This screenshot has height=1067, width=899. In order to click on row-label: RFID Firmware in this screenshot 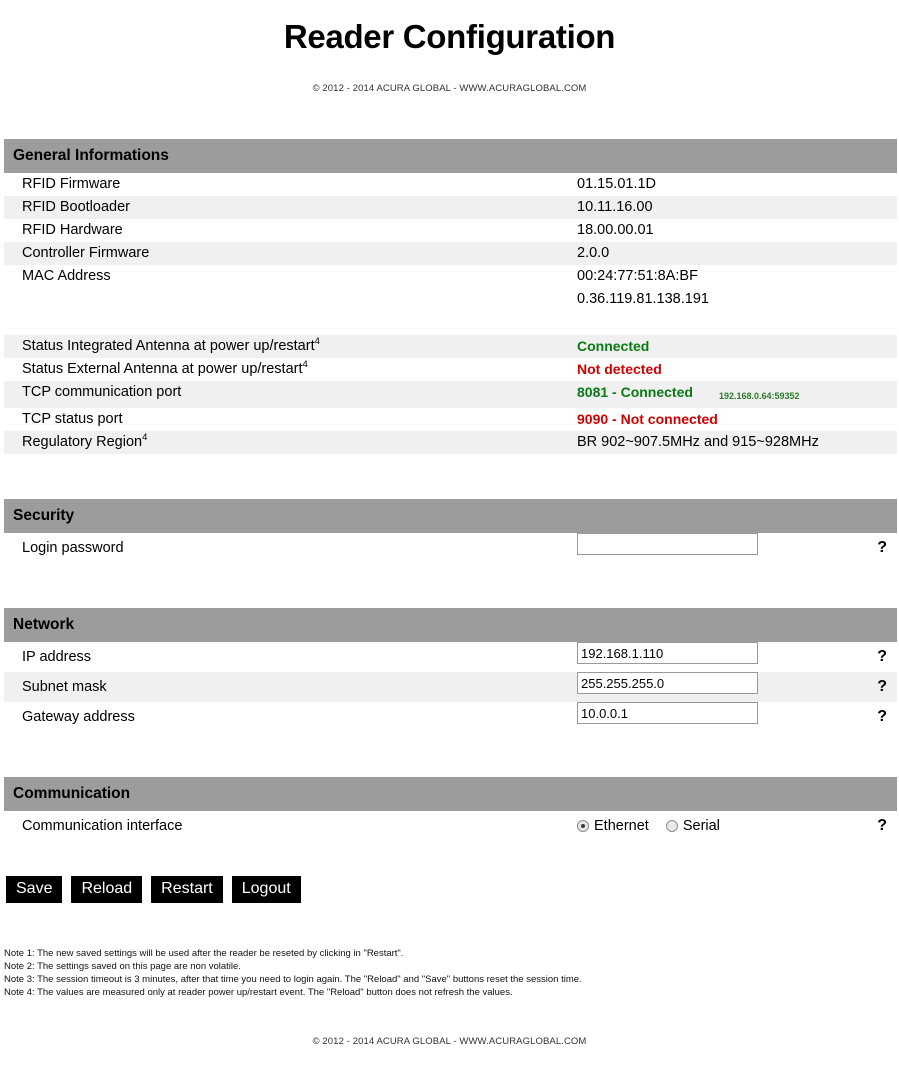, I will do `click(71, 184)`.